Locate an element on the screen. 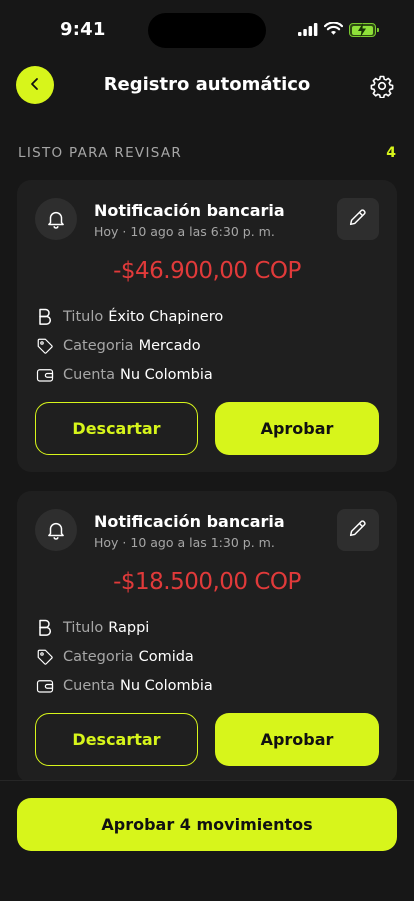  transaction-amount: -$18.500,00 COP is located at coordinates (207, 582).